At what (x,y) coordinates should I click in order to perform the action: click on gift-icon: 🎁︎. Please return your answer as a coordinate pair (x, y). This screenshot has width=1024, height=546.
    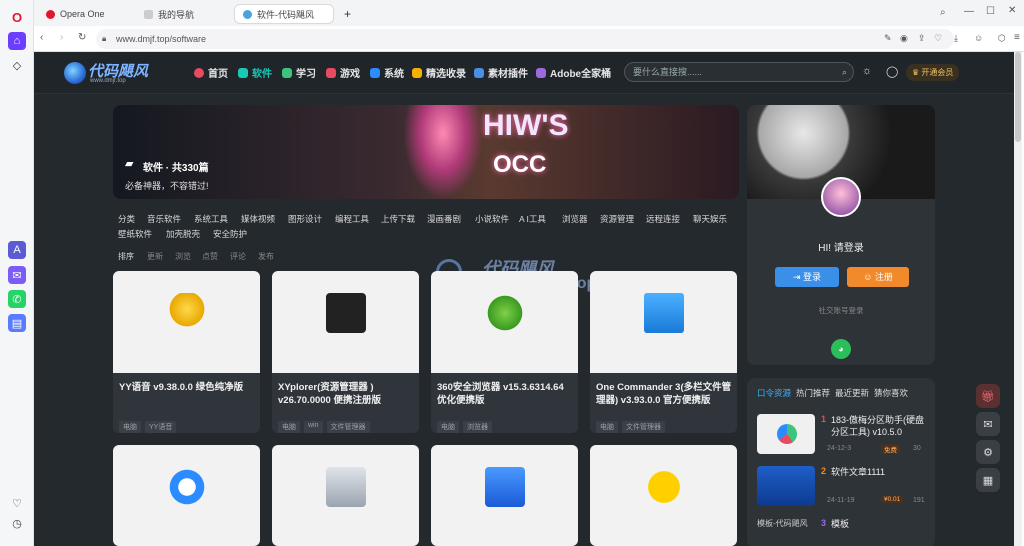
    Looking at the image, I should click on (988, 396).